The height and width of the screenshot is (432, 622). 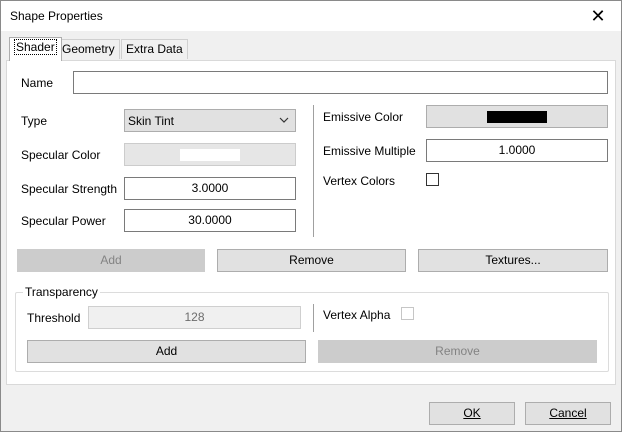 What do you see at coordinates (432, 179) in the screenshot?
I see `vertex-colors-checkbox` at bounding box center [432, 179].